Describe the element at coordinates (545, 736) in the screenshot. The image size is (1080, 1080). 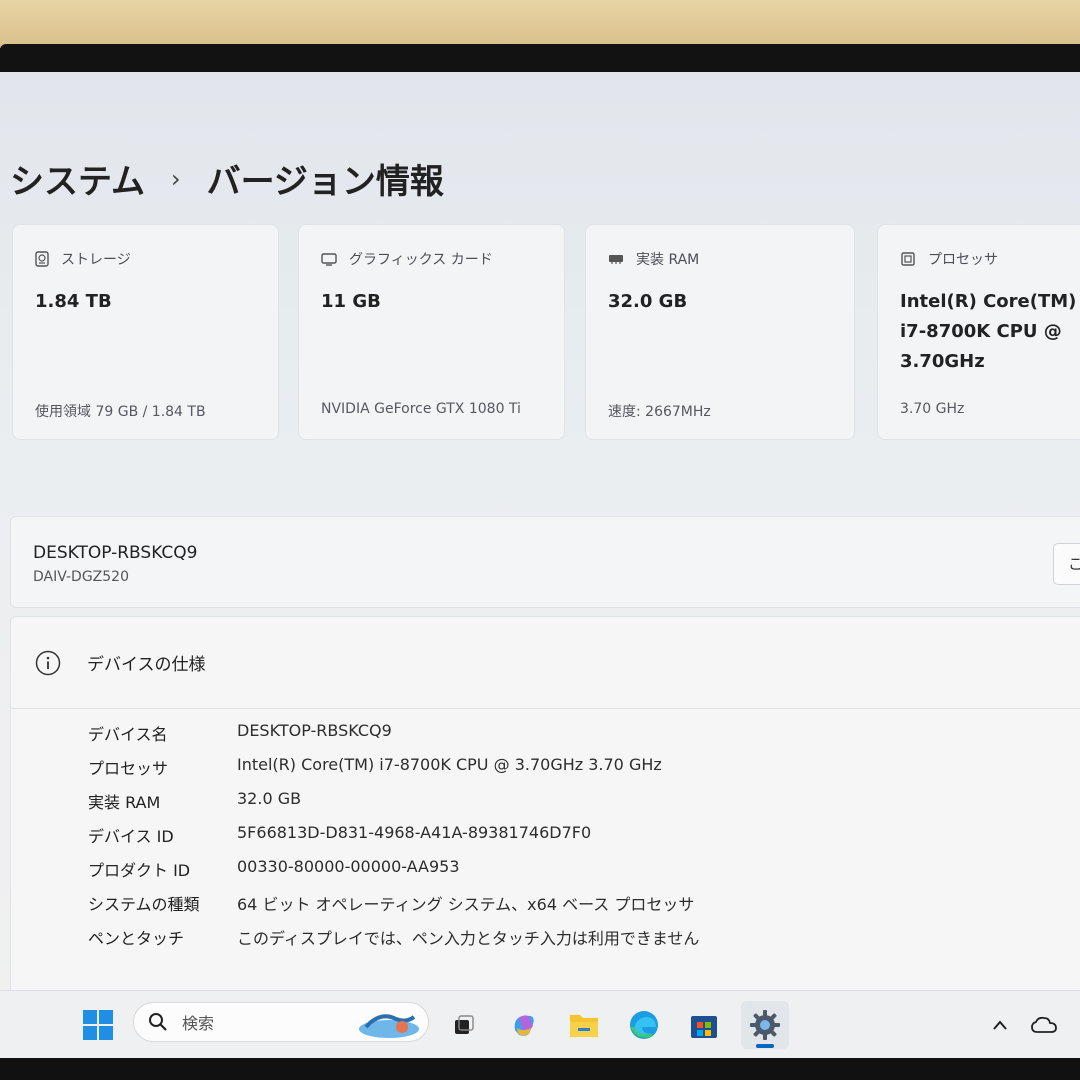
I see `spec-row-device-name: デバイス名 DESKTOP-RBSKCQ9` at that location.